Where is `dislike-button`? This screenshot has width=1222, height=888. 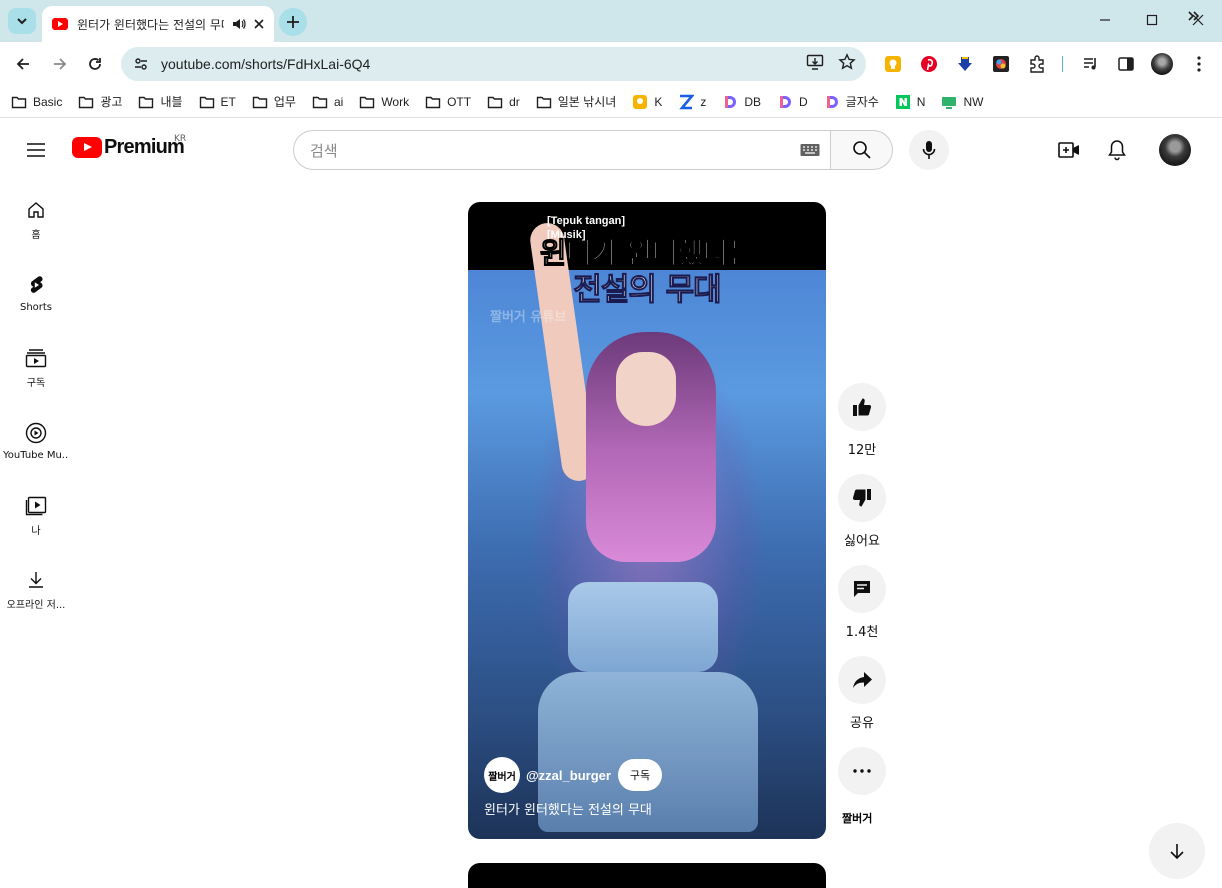
dislike-button is located at coordinates (862, 498).